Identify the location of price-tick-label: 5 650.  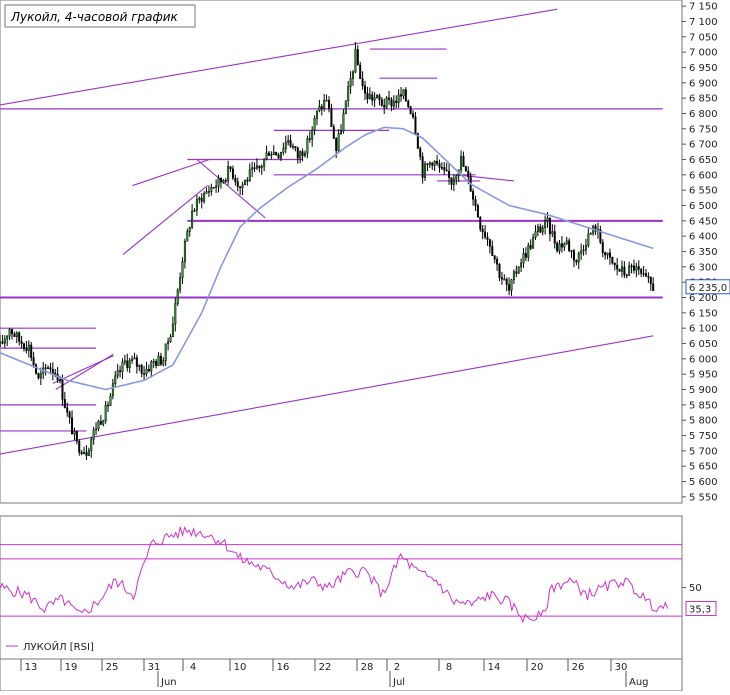
(703, 467).